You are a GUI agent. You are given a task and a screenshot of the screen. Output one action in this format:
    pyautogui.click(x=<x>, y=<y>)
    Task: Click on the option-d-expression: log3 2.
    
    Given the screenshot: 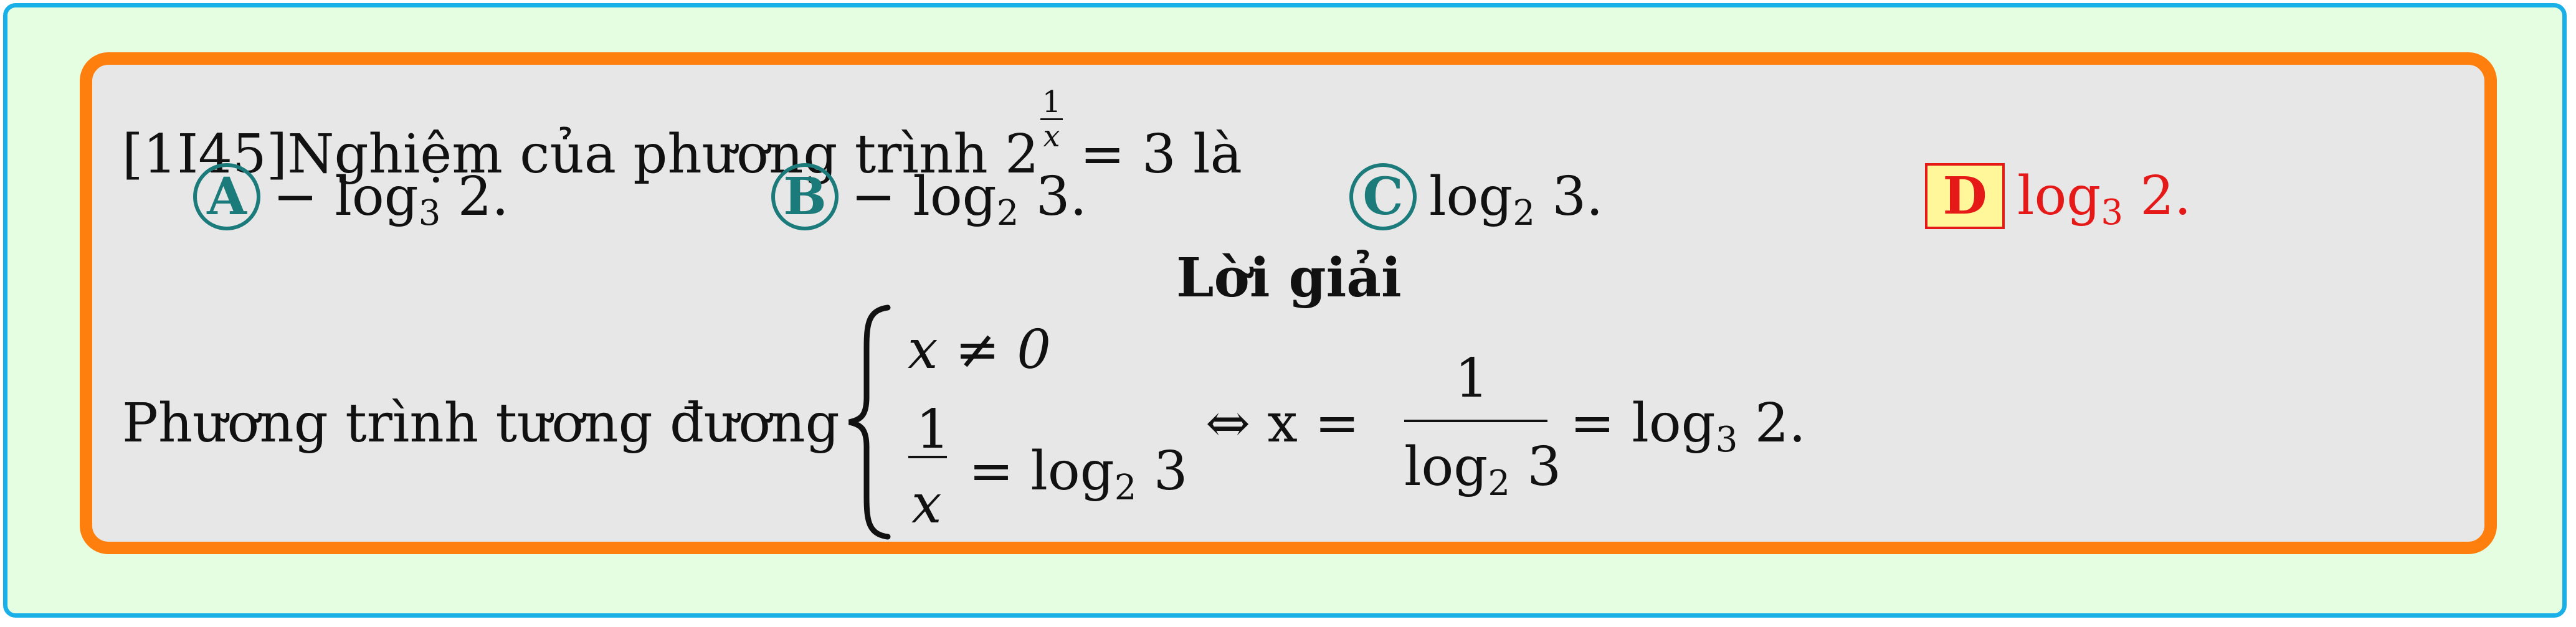 What is the action you would take?
    pyautogui.click(x=2104, y=199)
    